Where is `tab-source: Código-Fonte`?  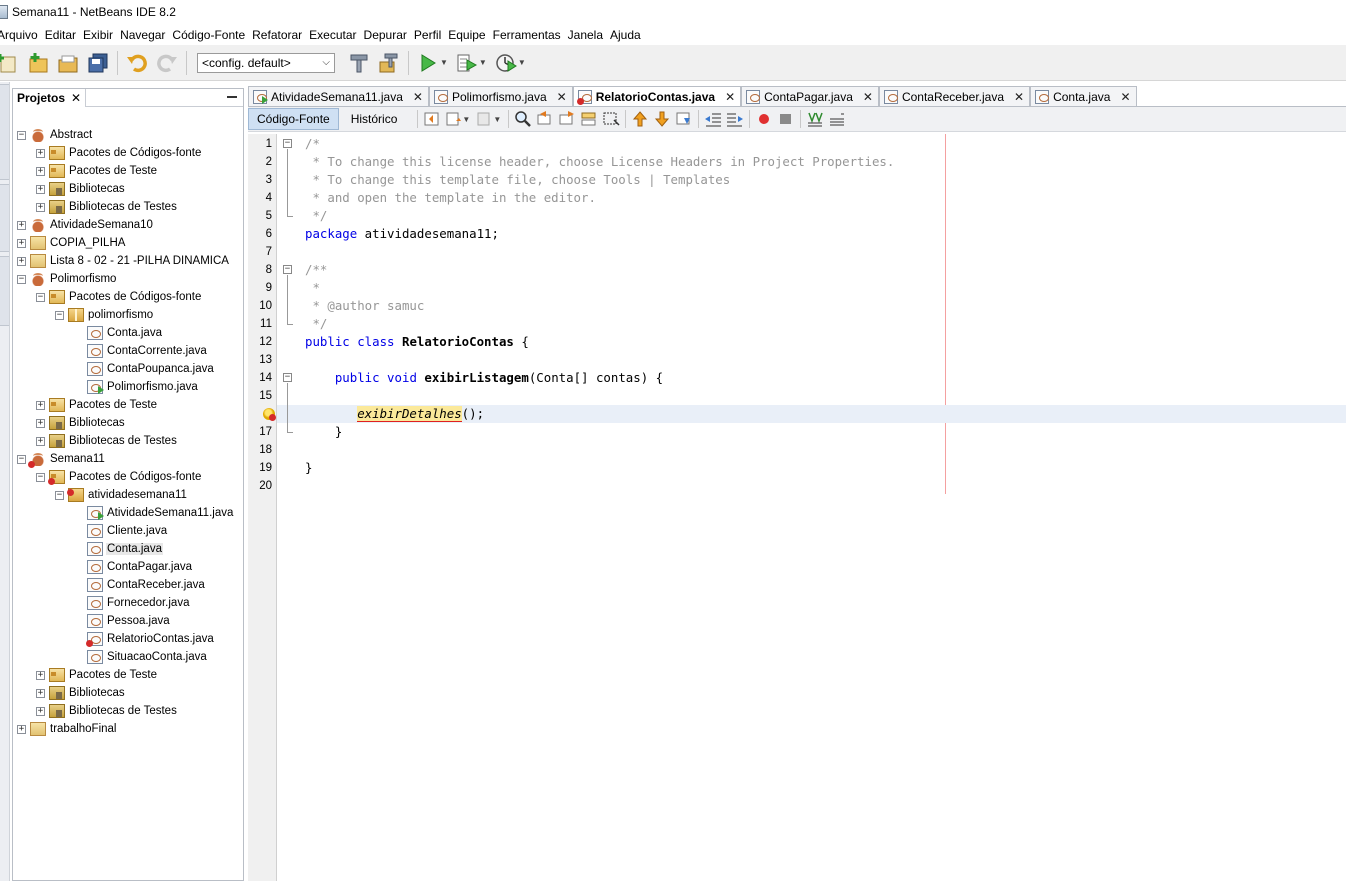
tab-source: Código-Fonte is located at coordinates (293, 119).